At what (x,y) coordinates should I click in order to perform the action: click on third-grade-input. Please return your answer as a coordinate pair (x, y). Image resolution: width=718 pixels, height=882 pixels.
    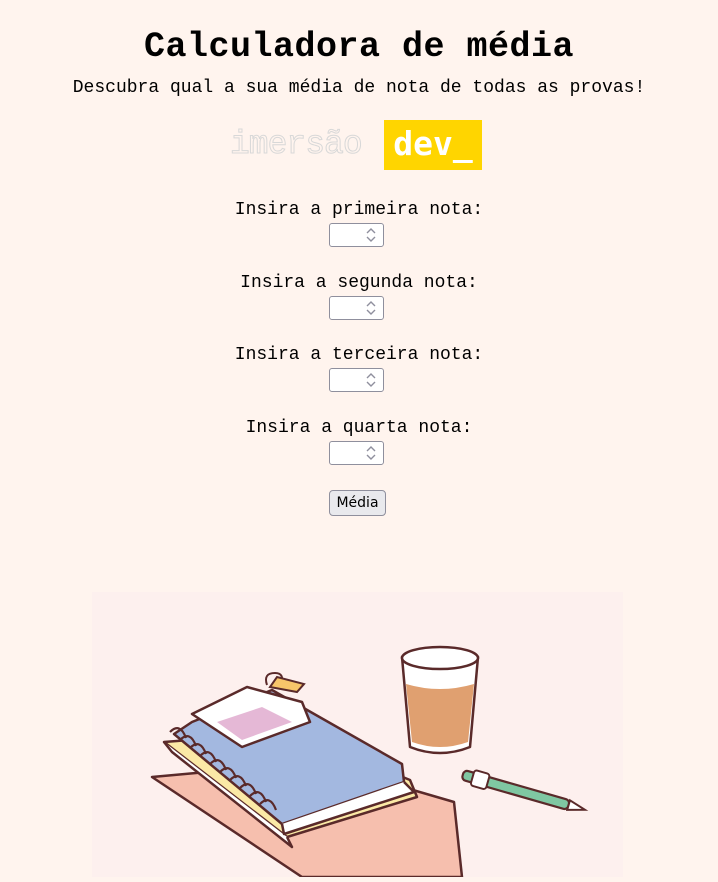
    Looking at the image, I should click on (356, 380).